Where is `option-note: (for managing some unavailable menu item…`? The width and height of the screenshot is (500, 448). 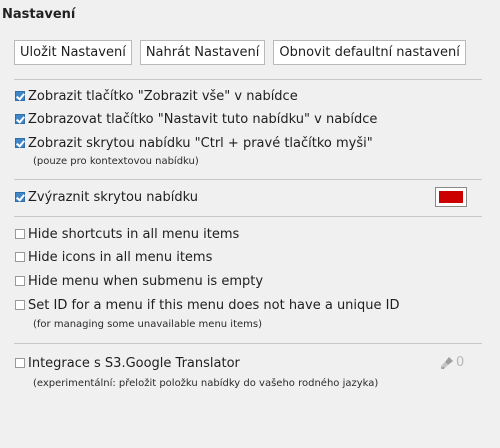 option-note: (for managing some unavailable menu item… is located at coordinates (147, 324).